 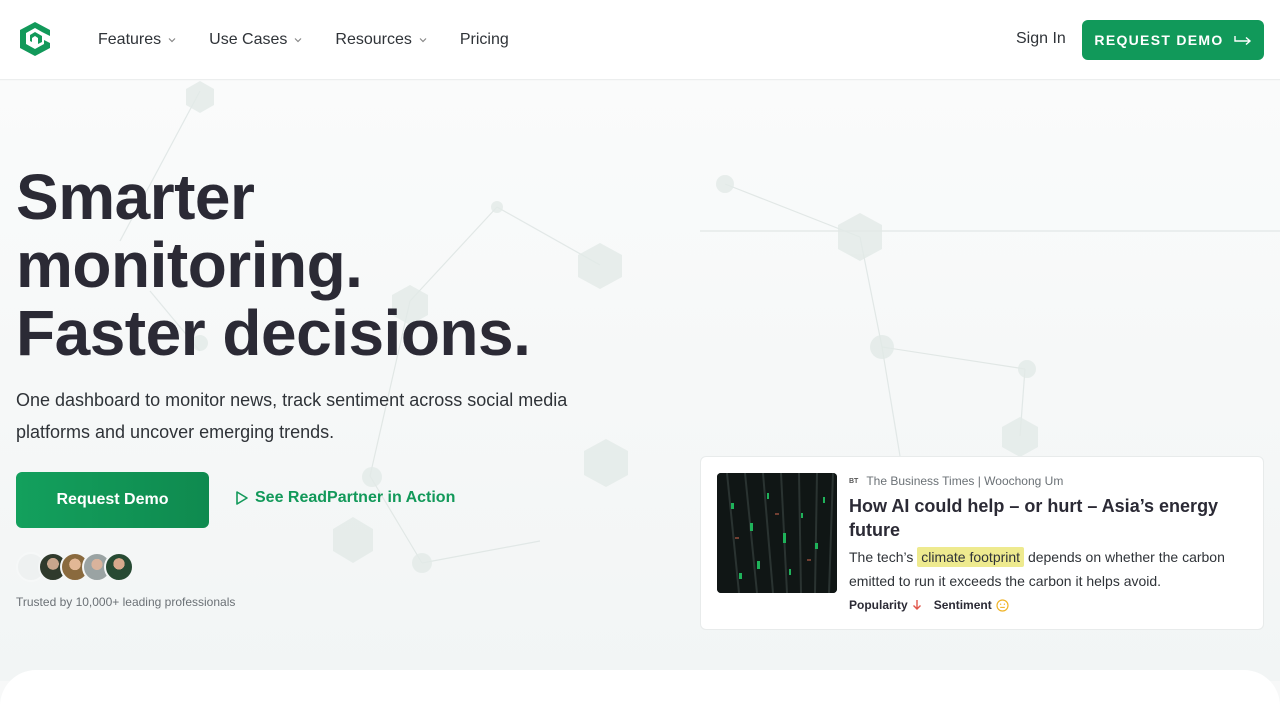 I want to click on menu-item-label: Use Cases, so click(x=248, y=39).